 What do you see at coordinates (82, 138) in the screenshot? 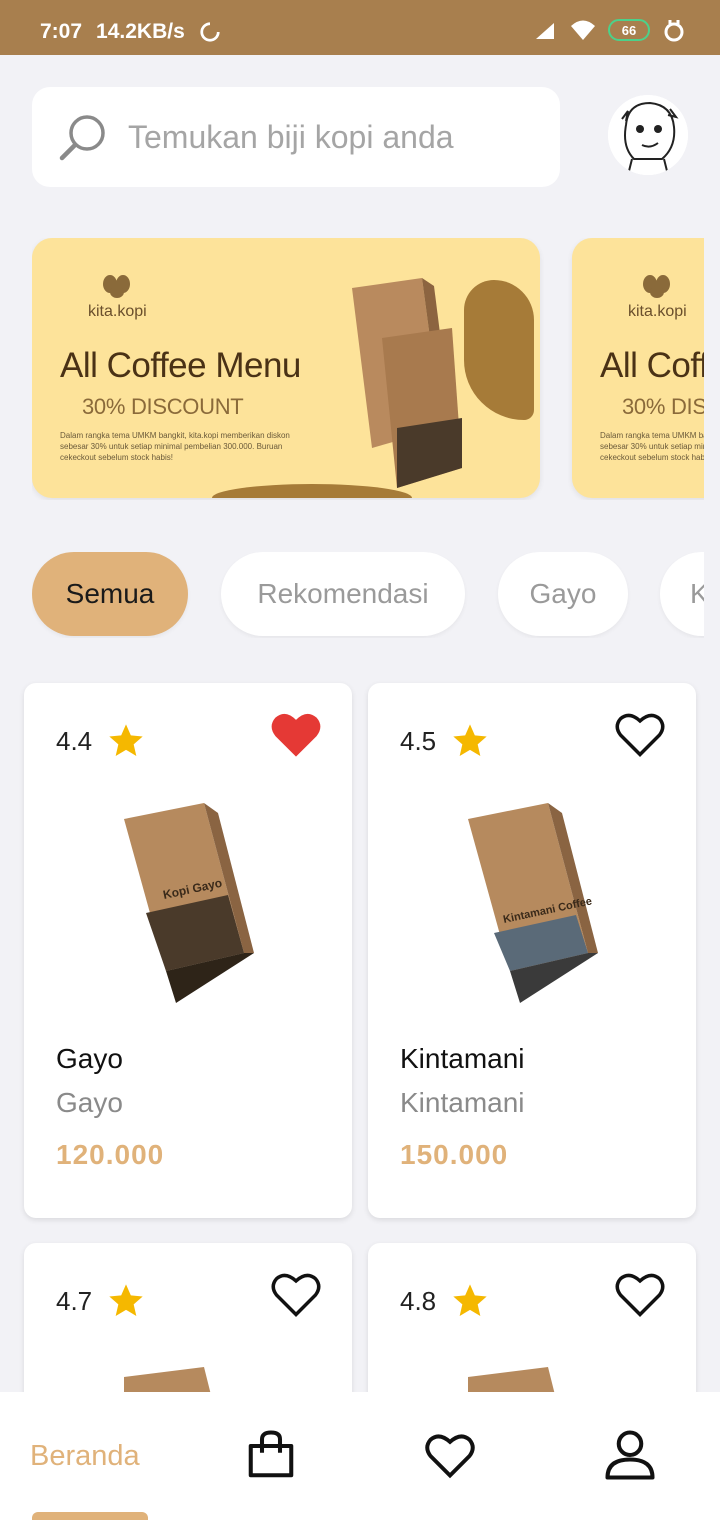
I see `search-icon` at bounding box center [82, 138].